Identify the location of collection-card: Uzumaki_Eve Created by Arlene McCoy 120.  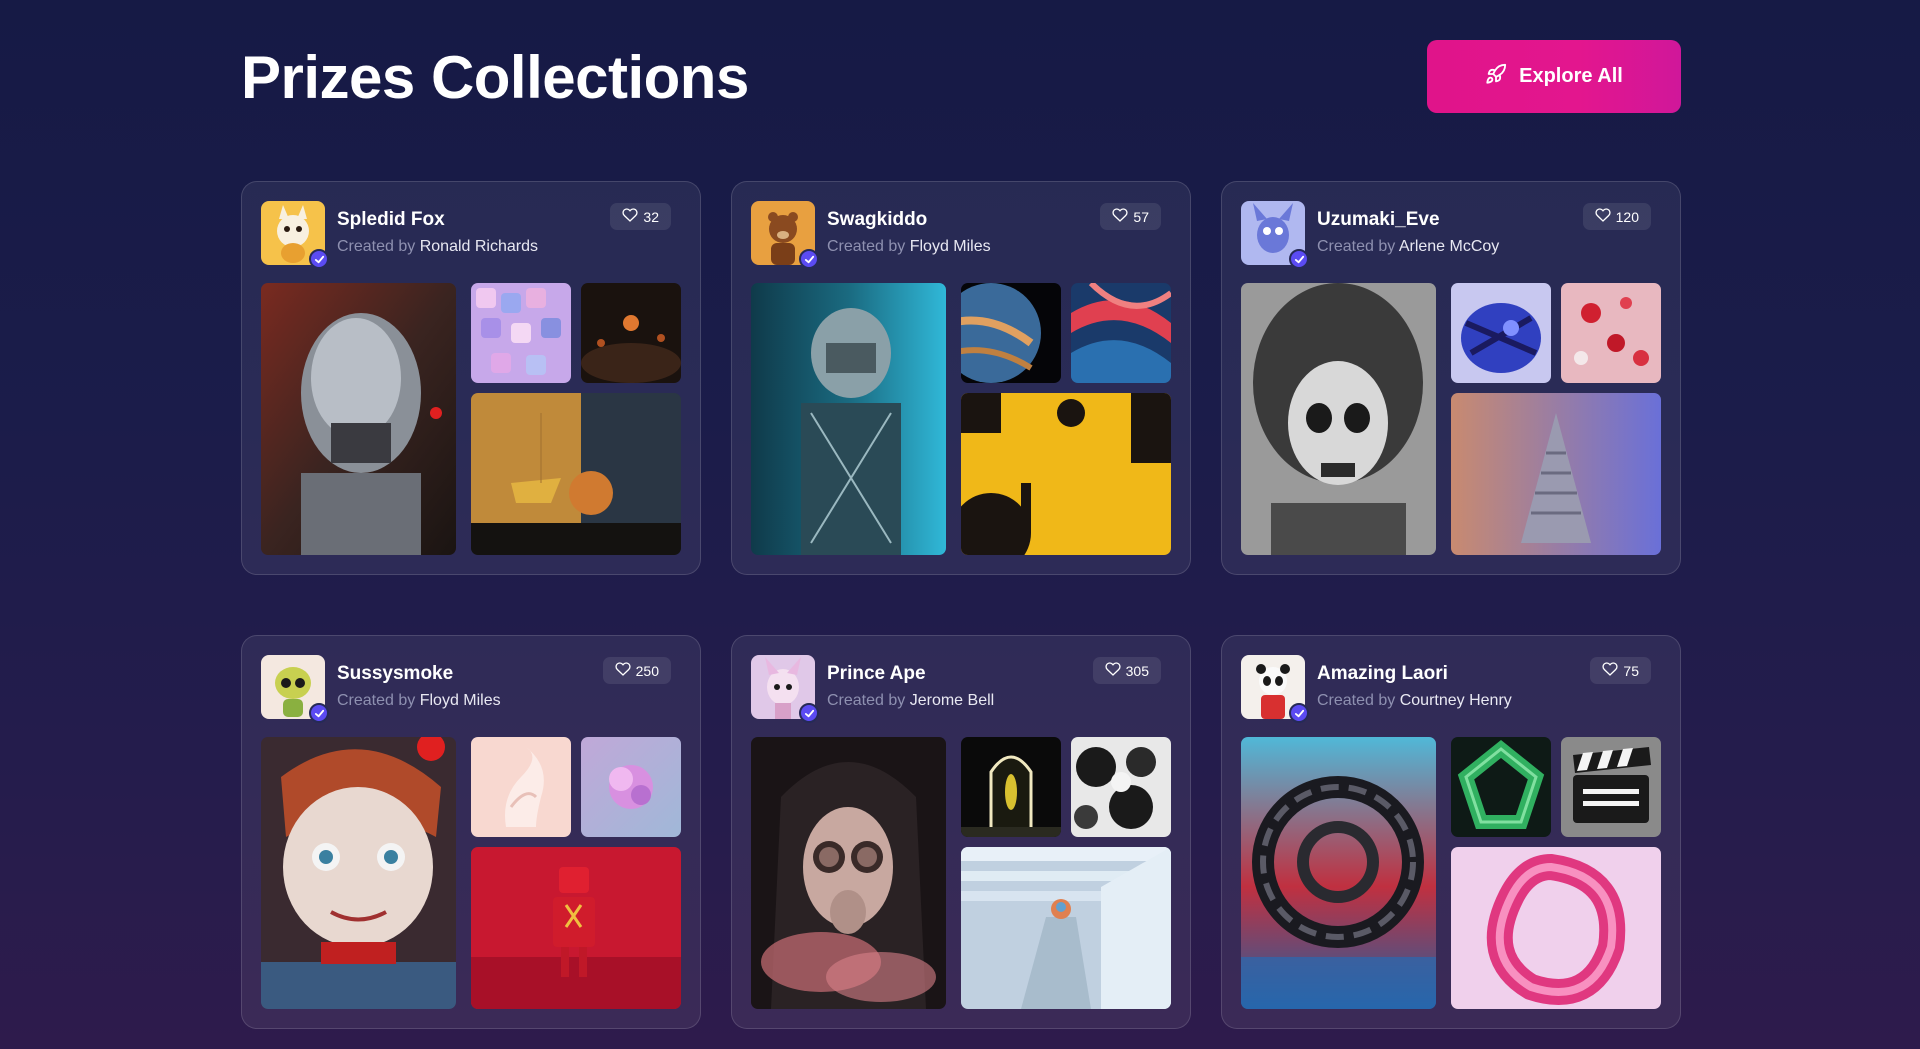
(1451, 378).